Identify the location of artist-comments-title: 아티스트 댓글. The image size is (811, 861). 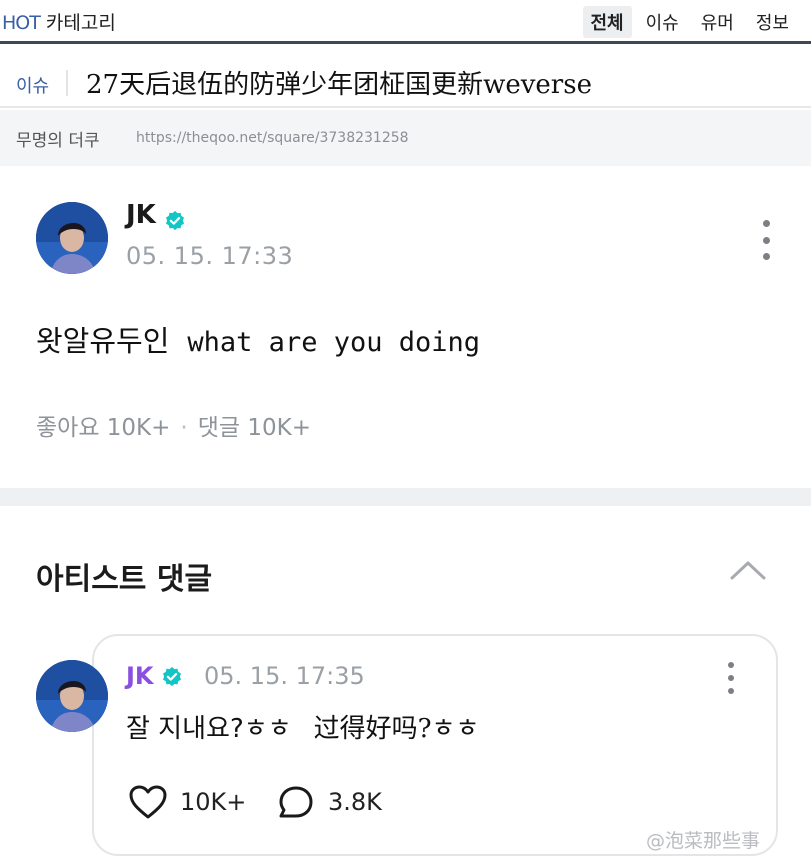
(124, 579).